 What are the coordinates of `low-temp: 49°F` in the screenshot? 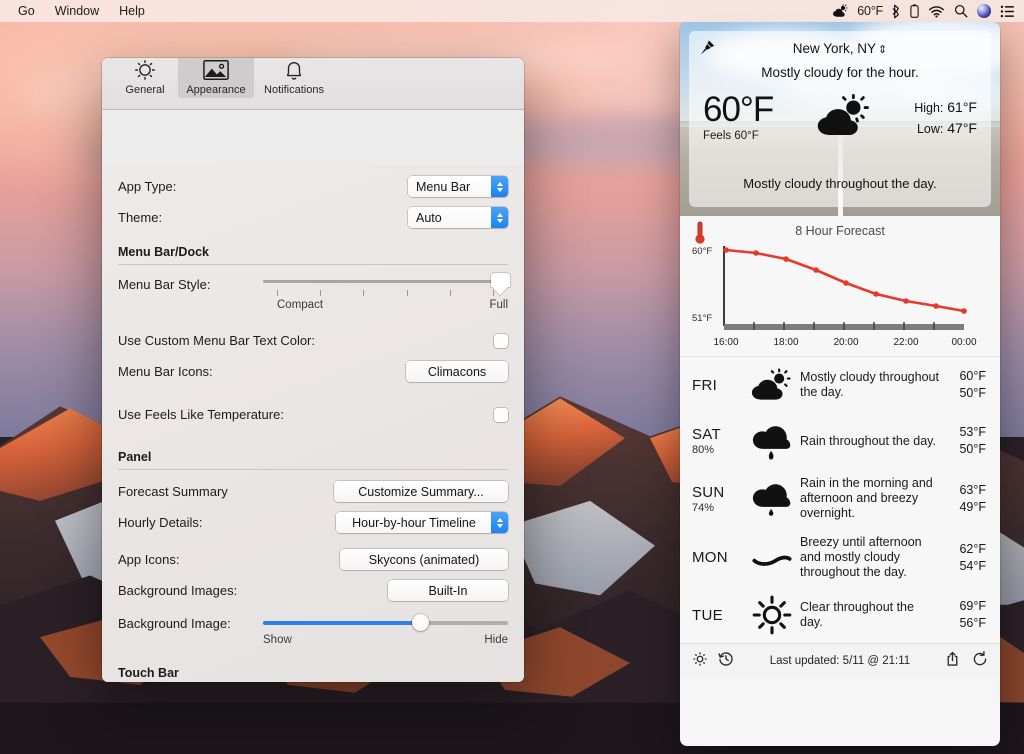 It's located at (972, 506).